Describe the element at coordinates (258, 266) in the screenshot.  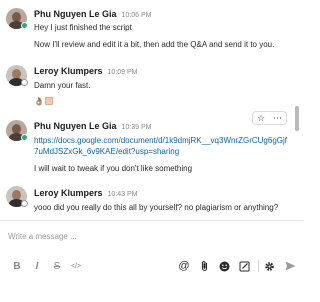
I see `toolbar-separator` at that location.